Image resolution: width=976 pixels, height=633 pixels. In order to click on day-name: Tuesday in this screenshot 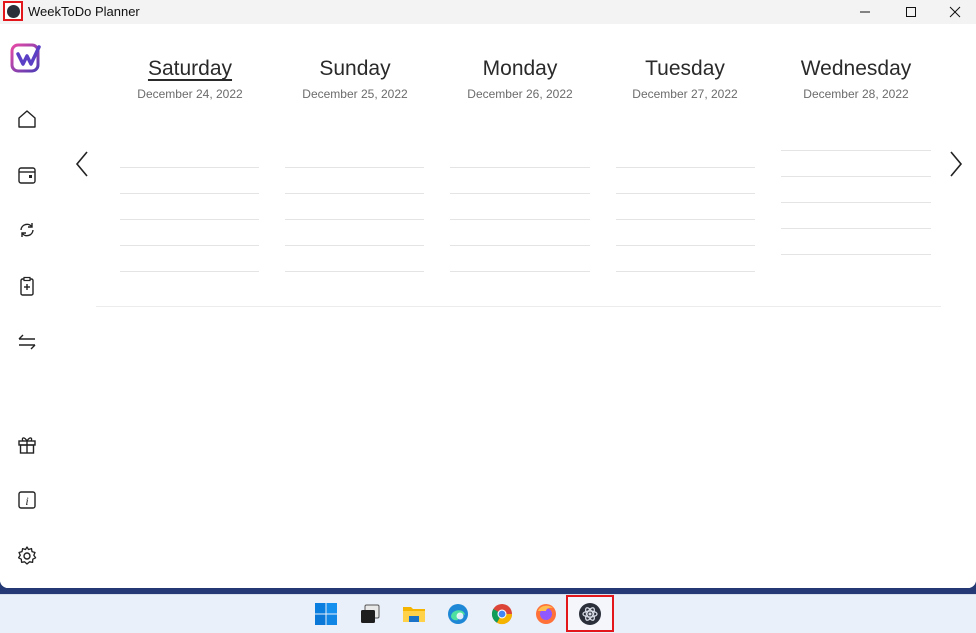, I will do `click(685, 69)`.